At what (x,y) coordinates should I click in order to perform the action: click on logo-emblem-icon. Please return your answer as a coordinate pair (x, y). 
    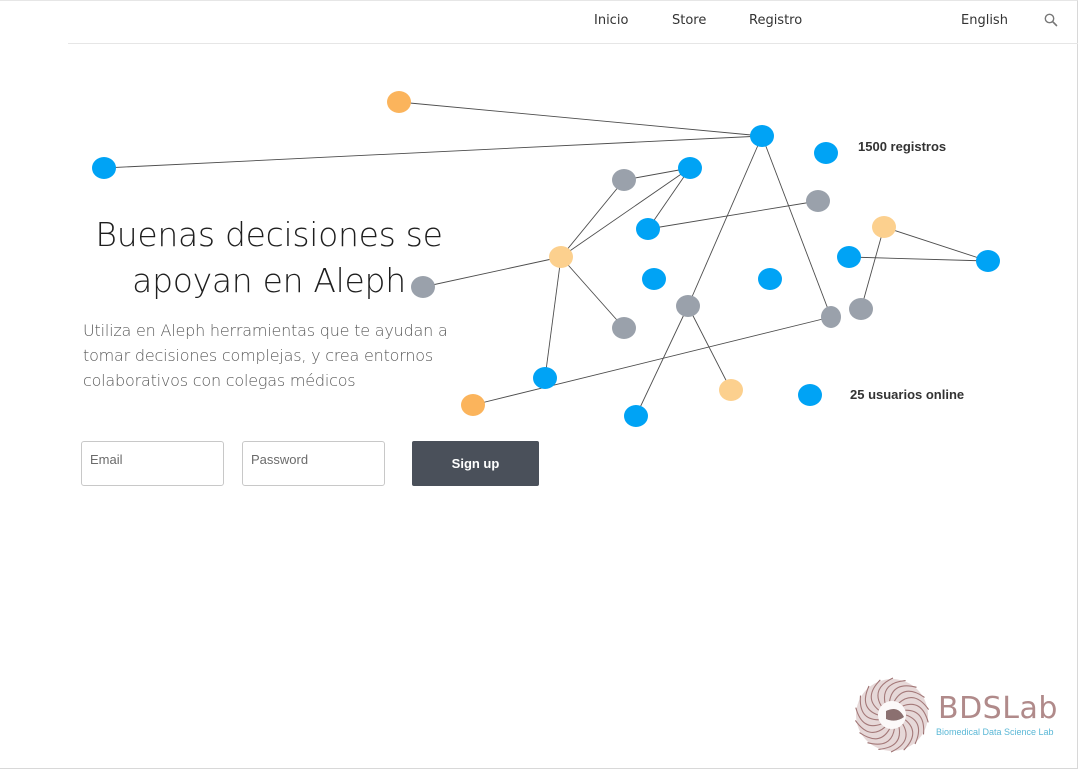
    Looking at the image, I should click on (892, 715).